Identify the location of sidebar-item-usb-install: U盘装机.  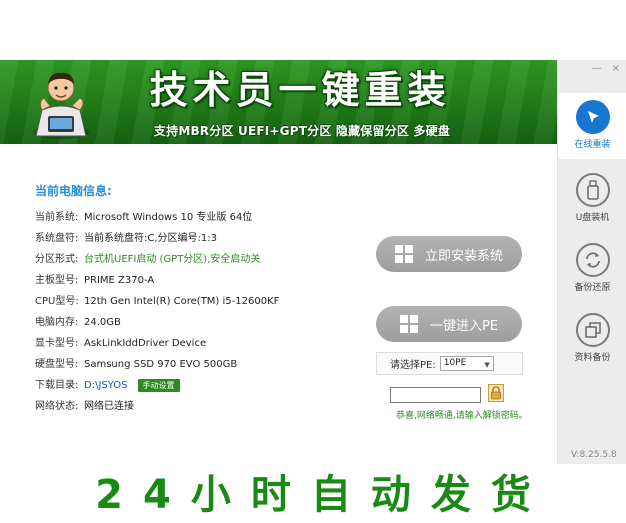
(592, 199).